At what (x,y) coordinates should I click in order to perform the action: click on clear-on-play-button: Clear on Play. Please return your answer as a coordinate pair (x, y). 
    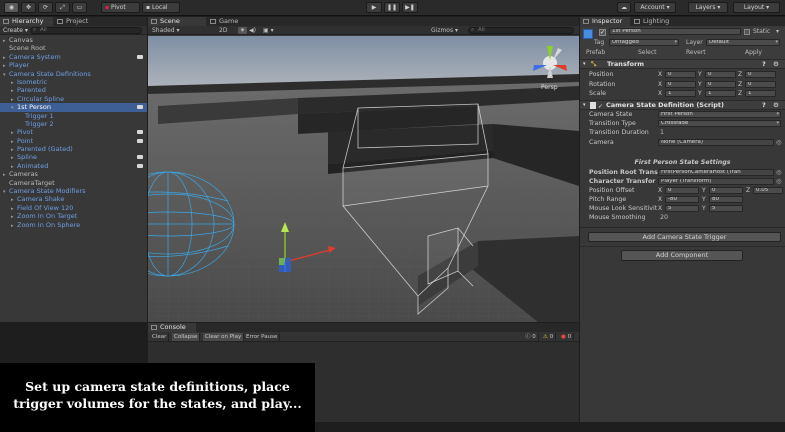
    Looking at the image, I should click on (224, 337).